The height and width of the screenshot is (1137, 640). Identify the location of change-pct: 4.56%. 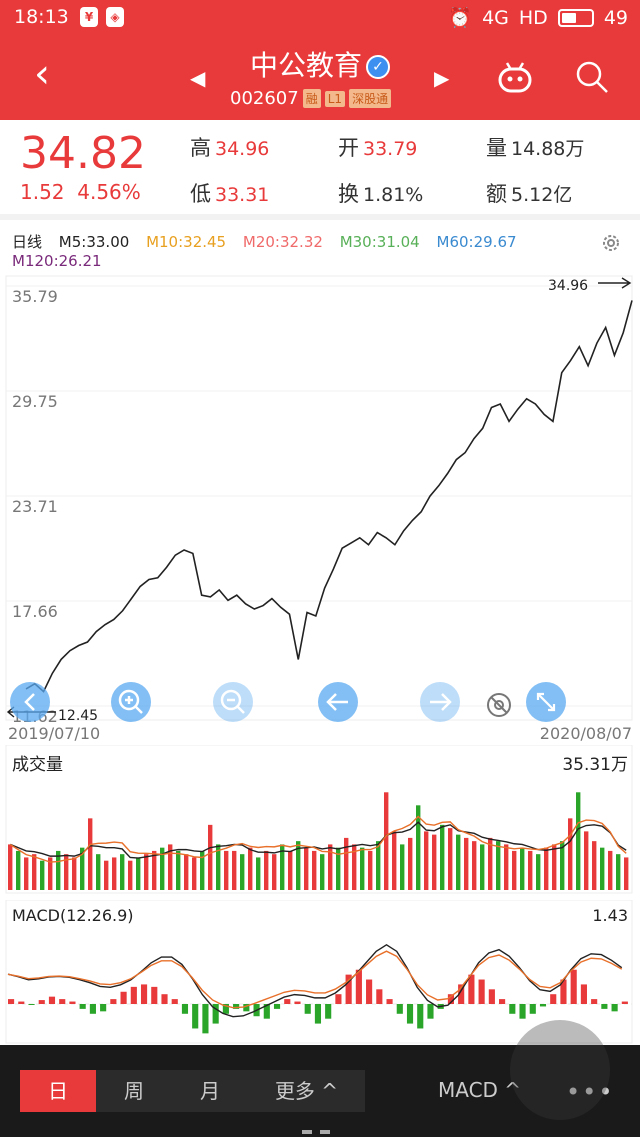
(109, 192).